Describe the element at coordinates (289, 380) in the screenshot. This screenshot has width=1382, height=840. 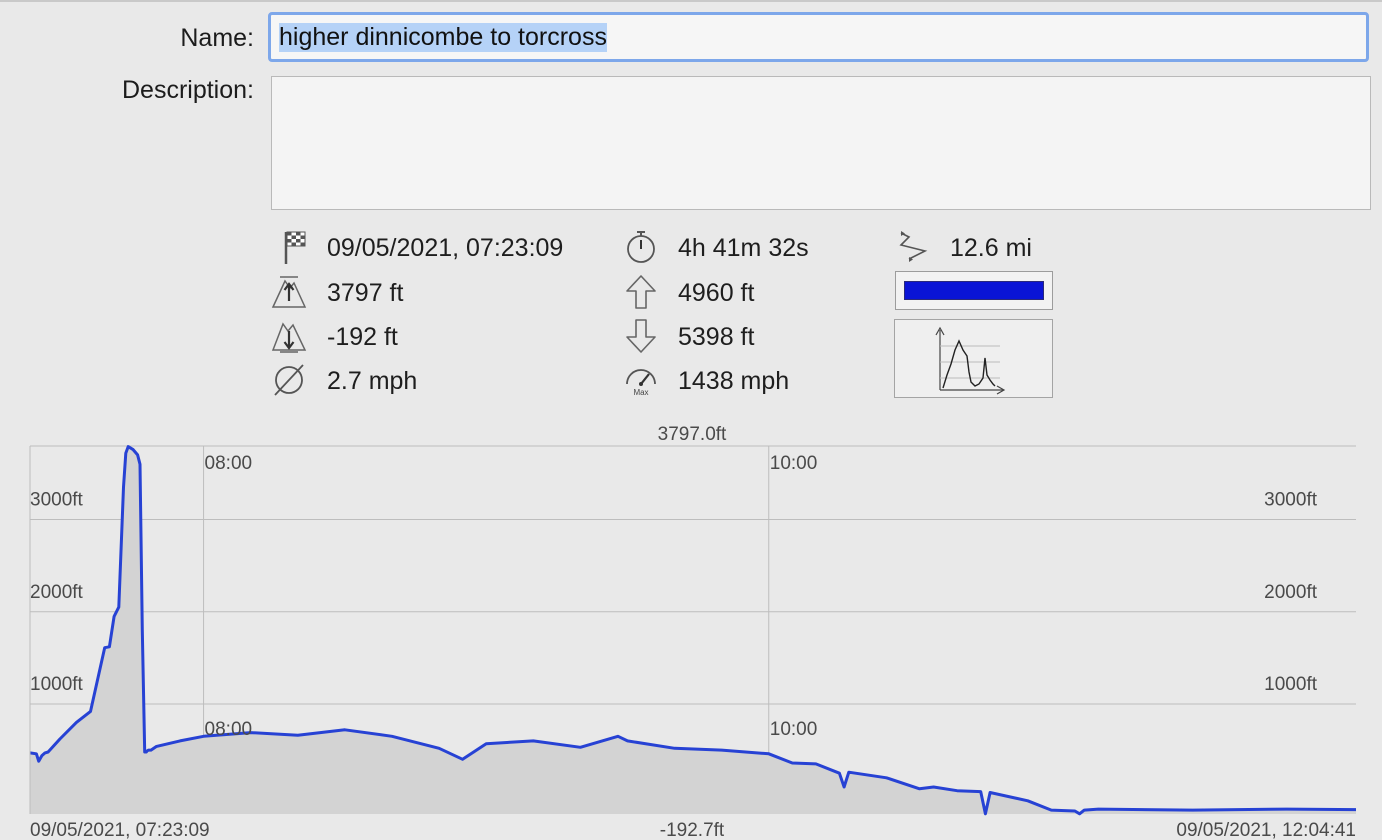
I see `average-icon` at that location.